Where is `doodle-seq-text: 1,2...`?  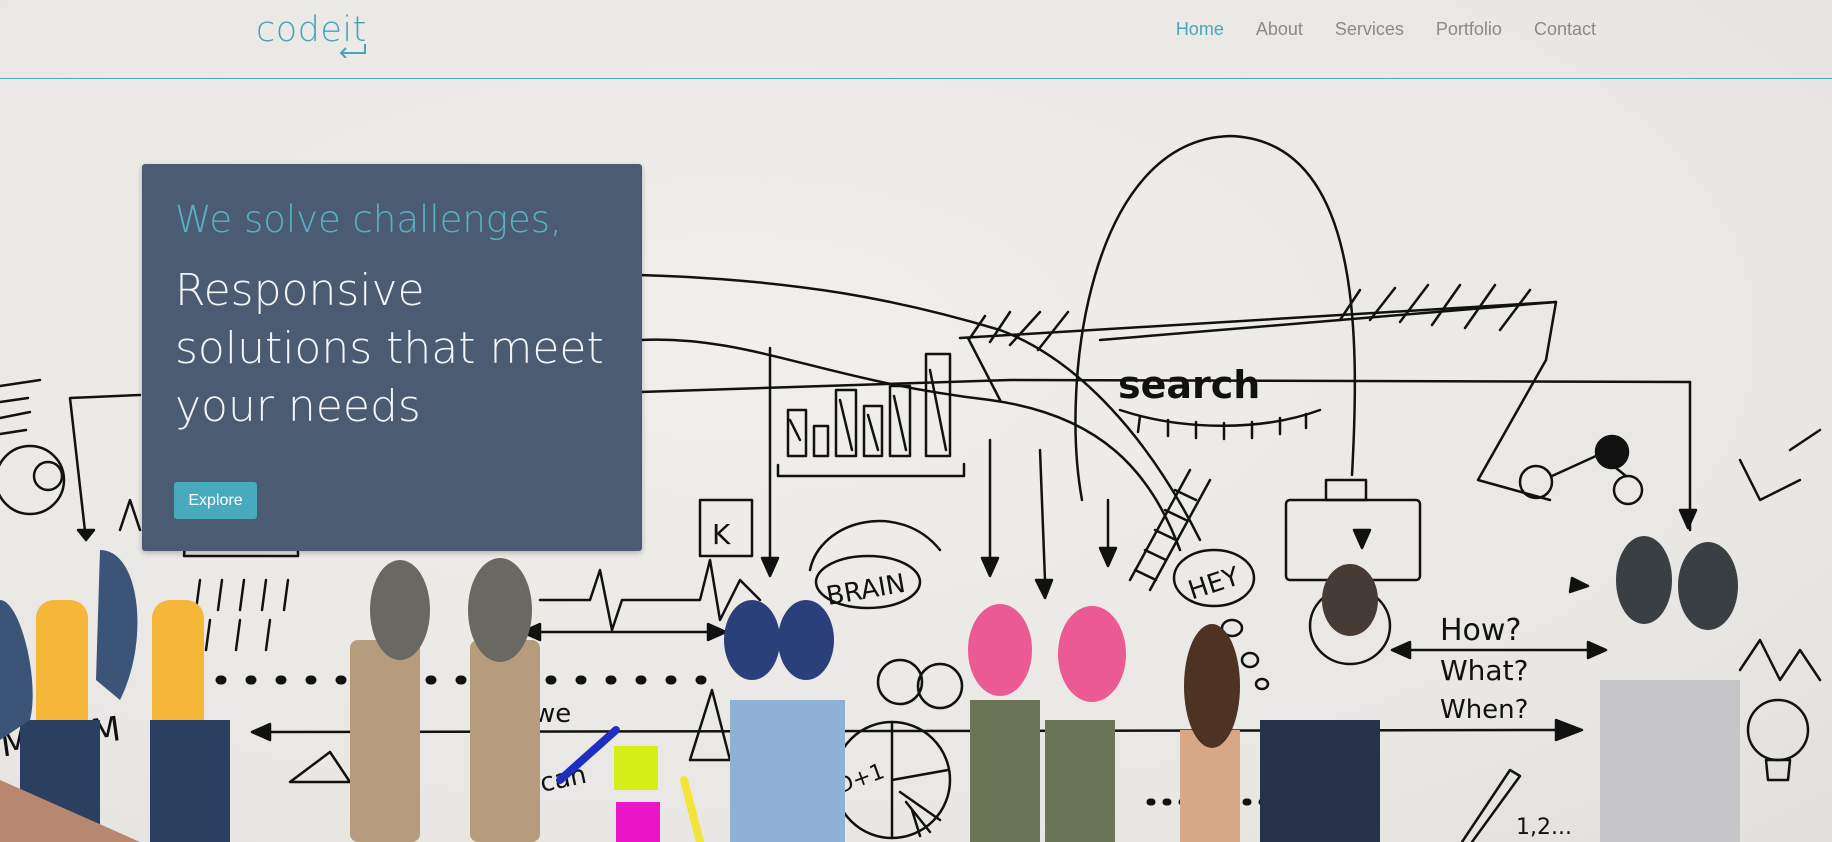 doodle-seq-text: 1,2... is located at coordinates (1544, 827).